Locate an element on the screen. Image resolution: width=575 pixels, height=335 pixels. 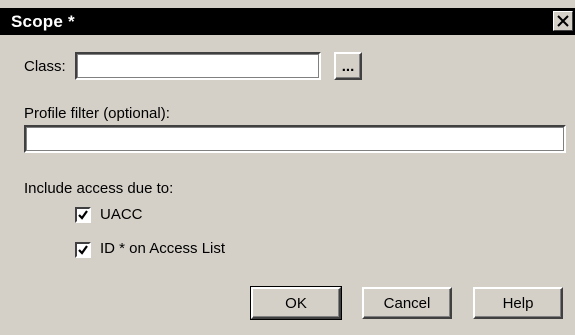
uacc-checkbox is located at coordinates (83, 215).